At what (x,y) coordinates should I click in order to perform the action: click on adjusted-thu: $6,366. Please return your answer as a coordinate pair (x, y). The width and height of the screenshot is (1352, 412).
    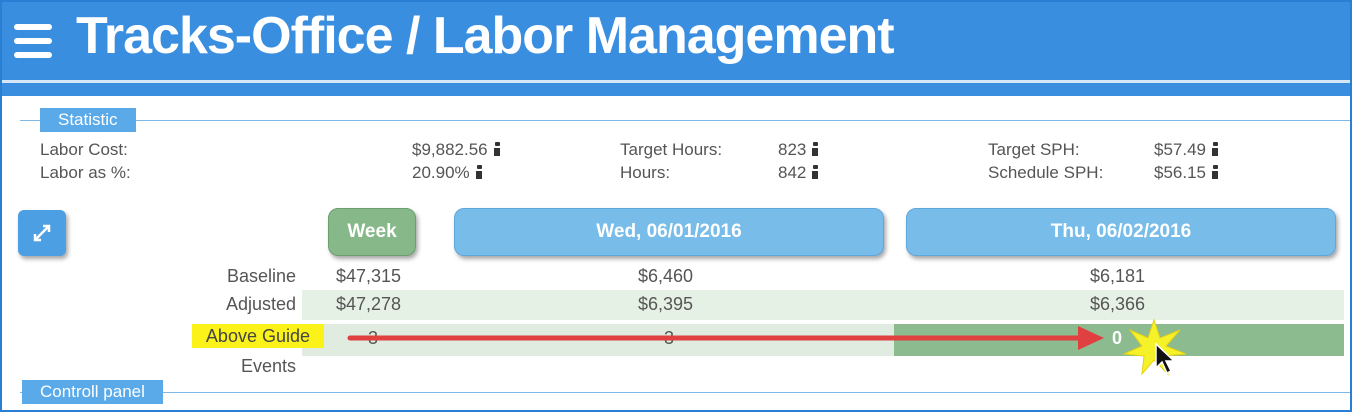
    Looking at the image, I should click on (1118, 304).